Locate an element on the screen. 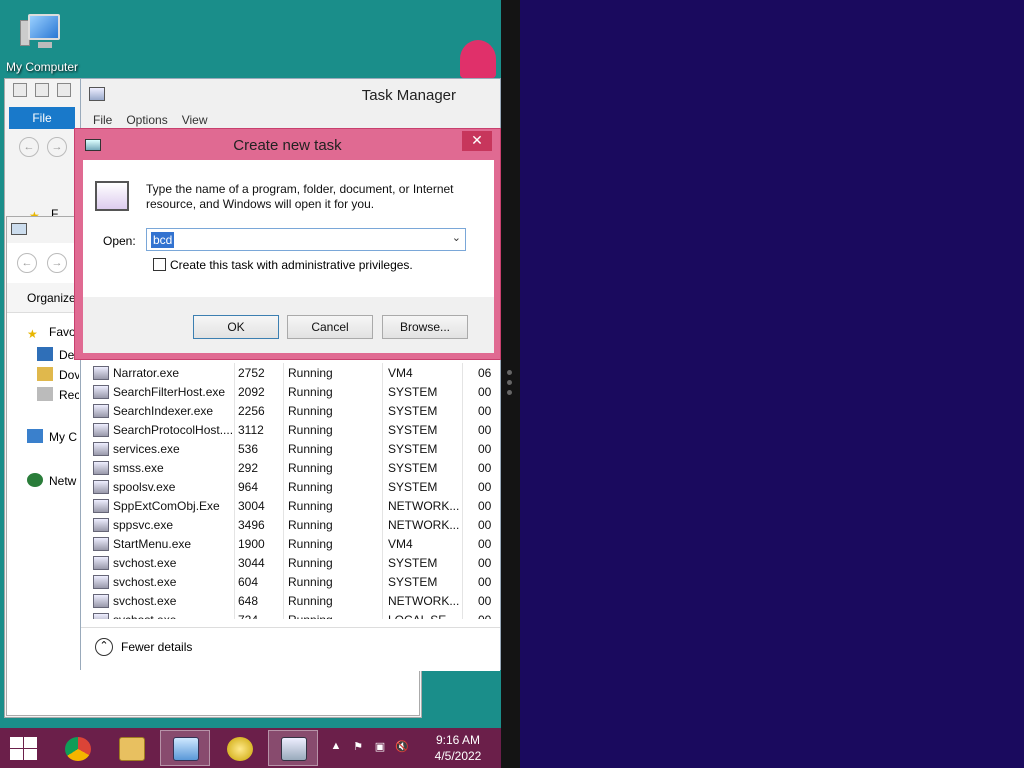 This screenshot has width=1024, height=768. splitter-handle is located at coordinates (510, 385).